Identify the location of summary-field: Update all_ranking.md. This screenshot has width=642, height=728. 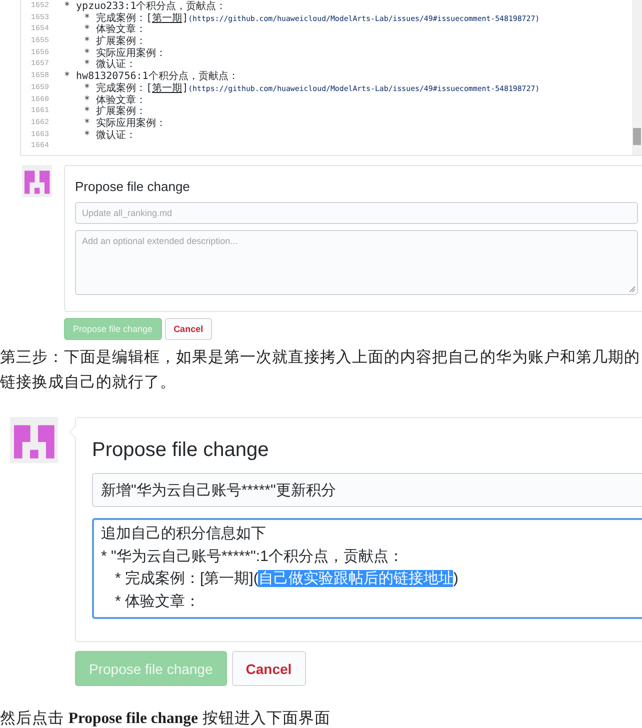
(356, 213).